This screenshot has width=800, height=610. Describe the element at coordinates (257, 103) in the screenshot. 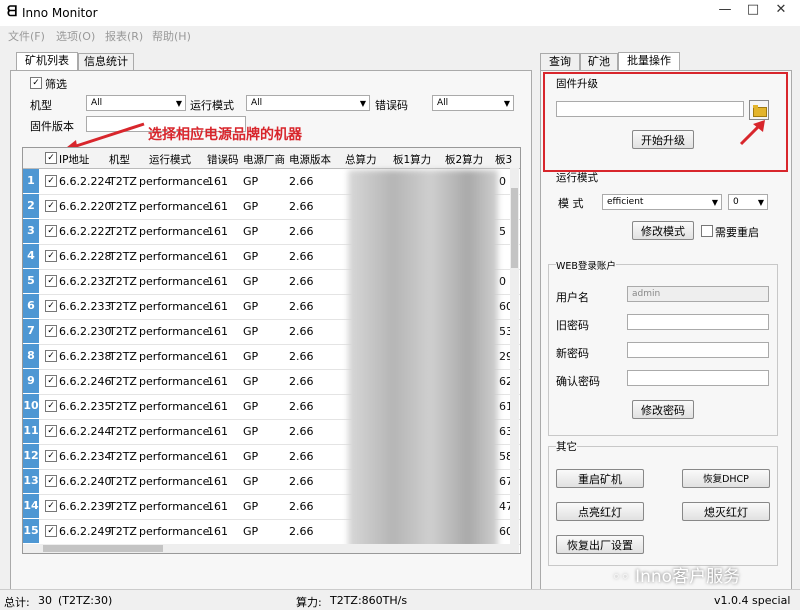

I see `mode-select-value: All` at that location.